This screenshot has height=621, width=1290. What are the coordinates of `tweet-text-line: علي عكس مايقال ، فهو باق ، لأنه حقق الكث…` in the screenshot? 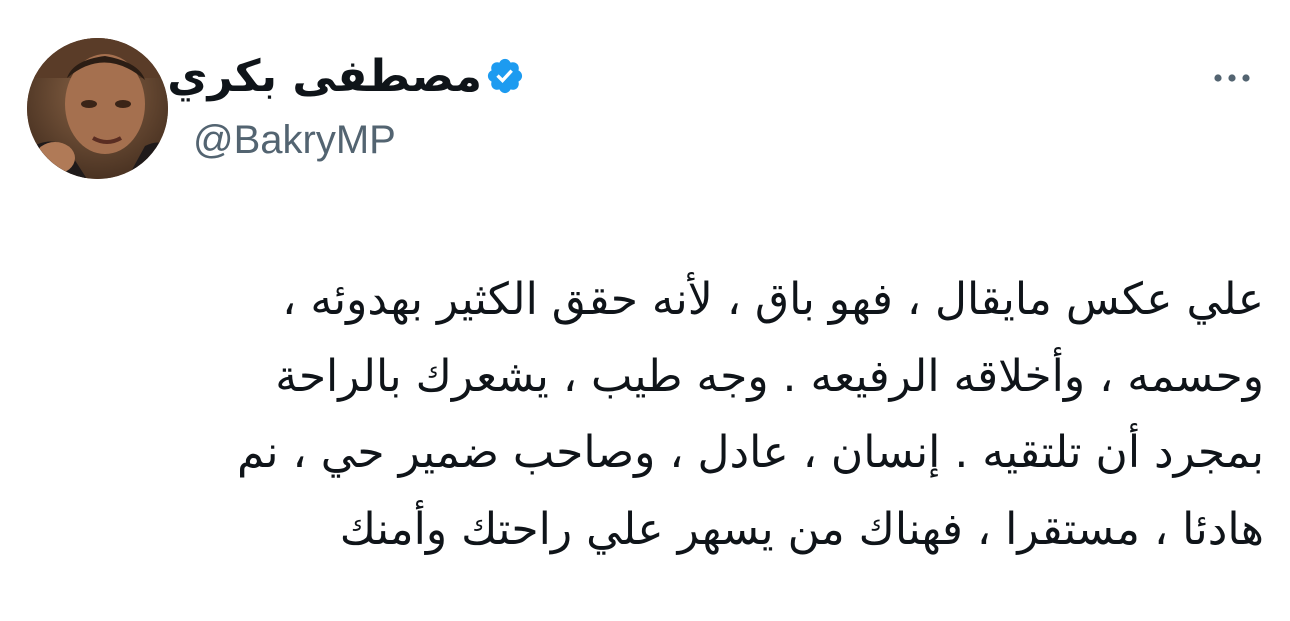 It's located at (773, 299).